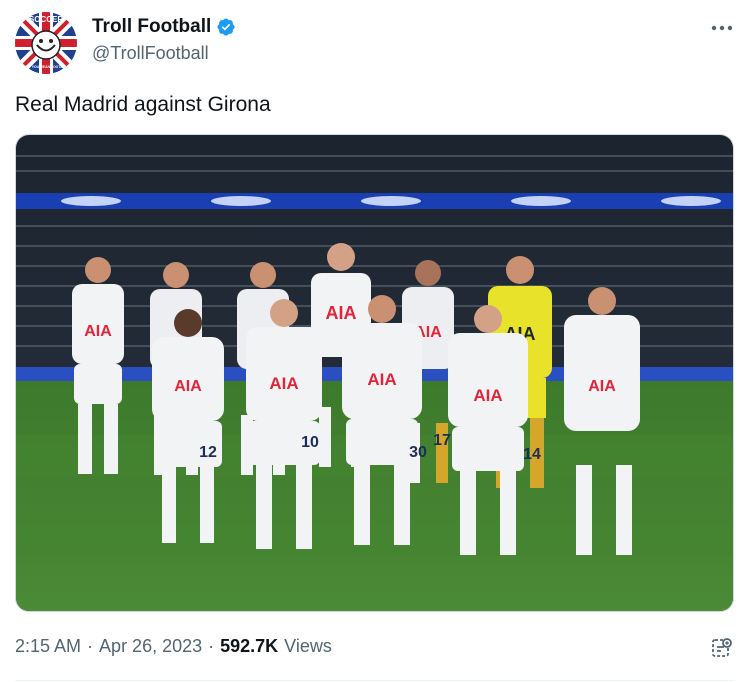 The width and height of the screenshot is (750, 682). I want to click on tweet-time: 2:15 AM, so click(48, 646).